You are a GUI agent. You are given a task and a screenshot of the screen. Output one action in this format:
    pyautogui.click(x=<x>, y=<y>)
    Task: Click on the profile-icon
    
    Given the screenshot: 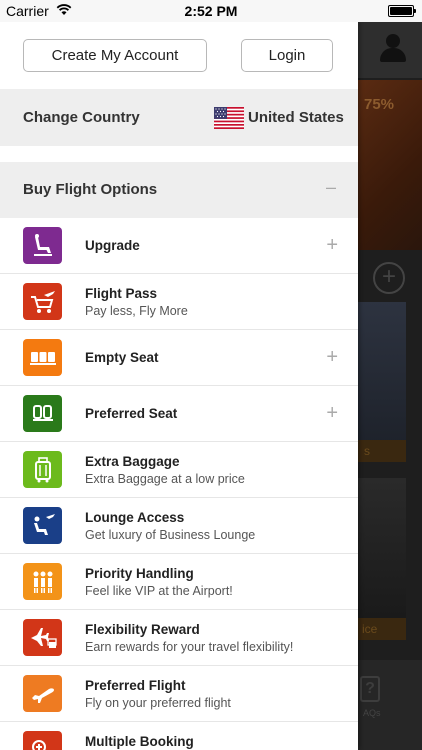 What is the action you would take?
    pyautogui.click(x=393, y=48)
    